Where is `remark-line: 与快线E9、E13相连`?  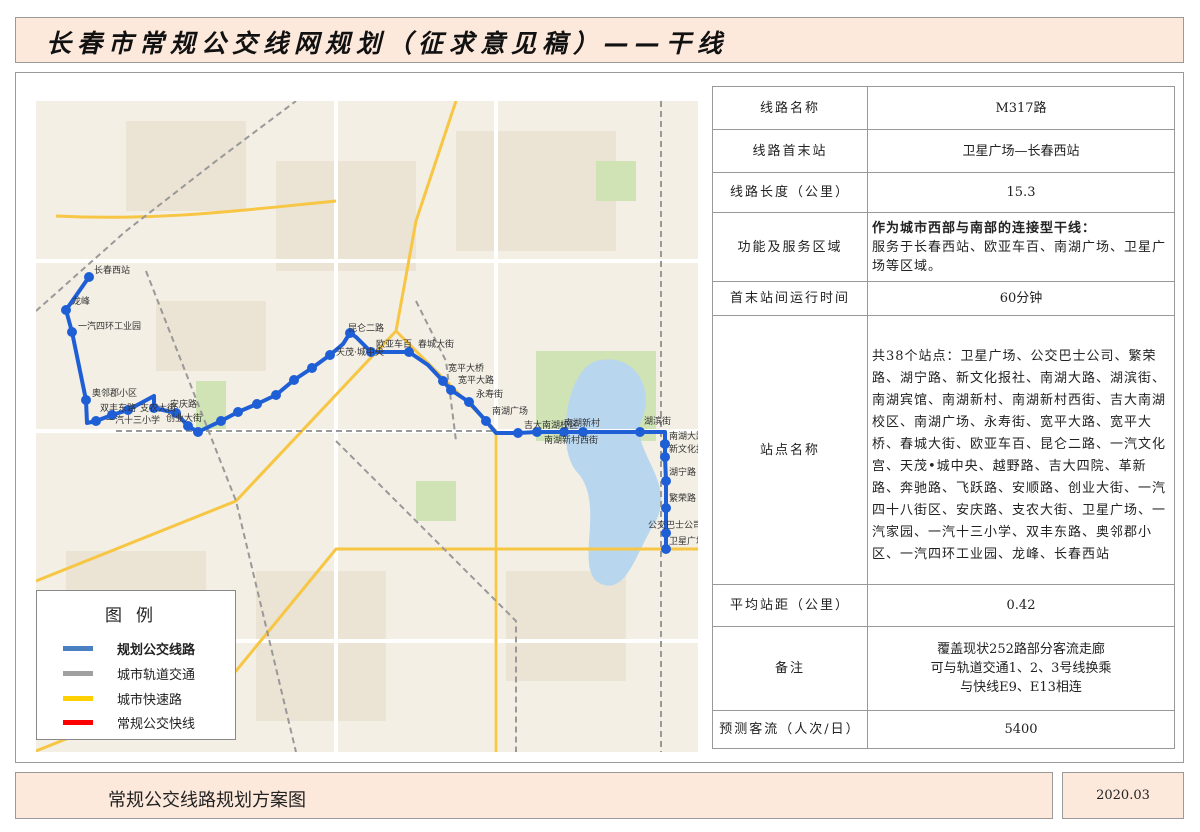 remark-line: 与快线E9、E13相连 is located at coordinates (1021, 687).